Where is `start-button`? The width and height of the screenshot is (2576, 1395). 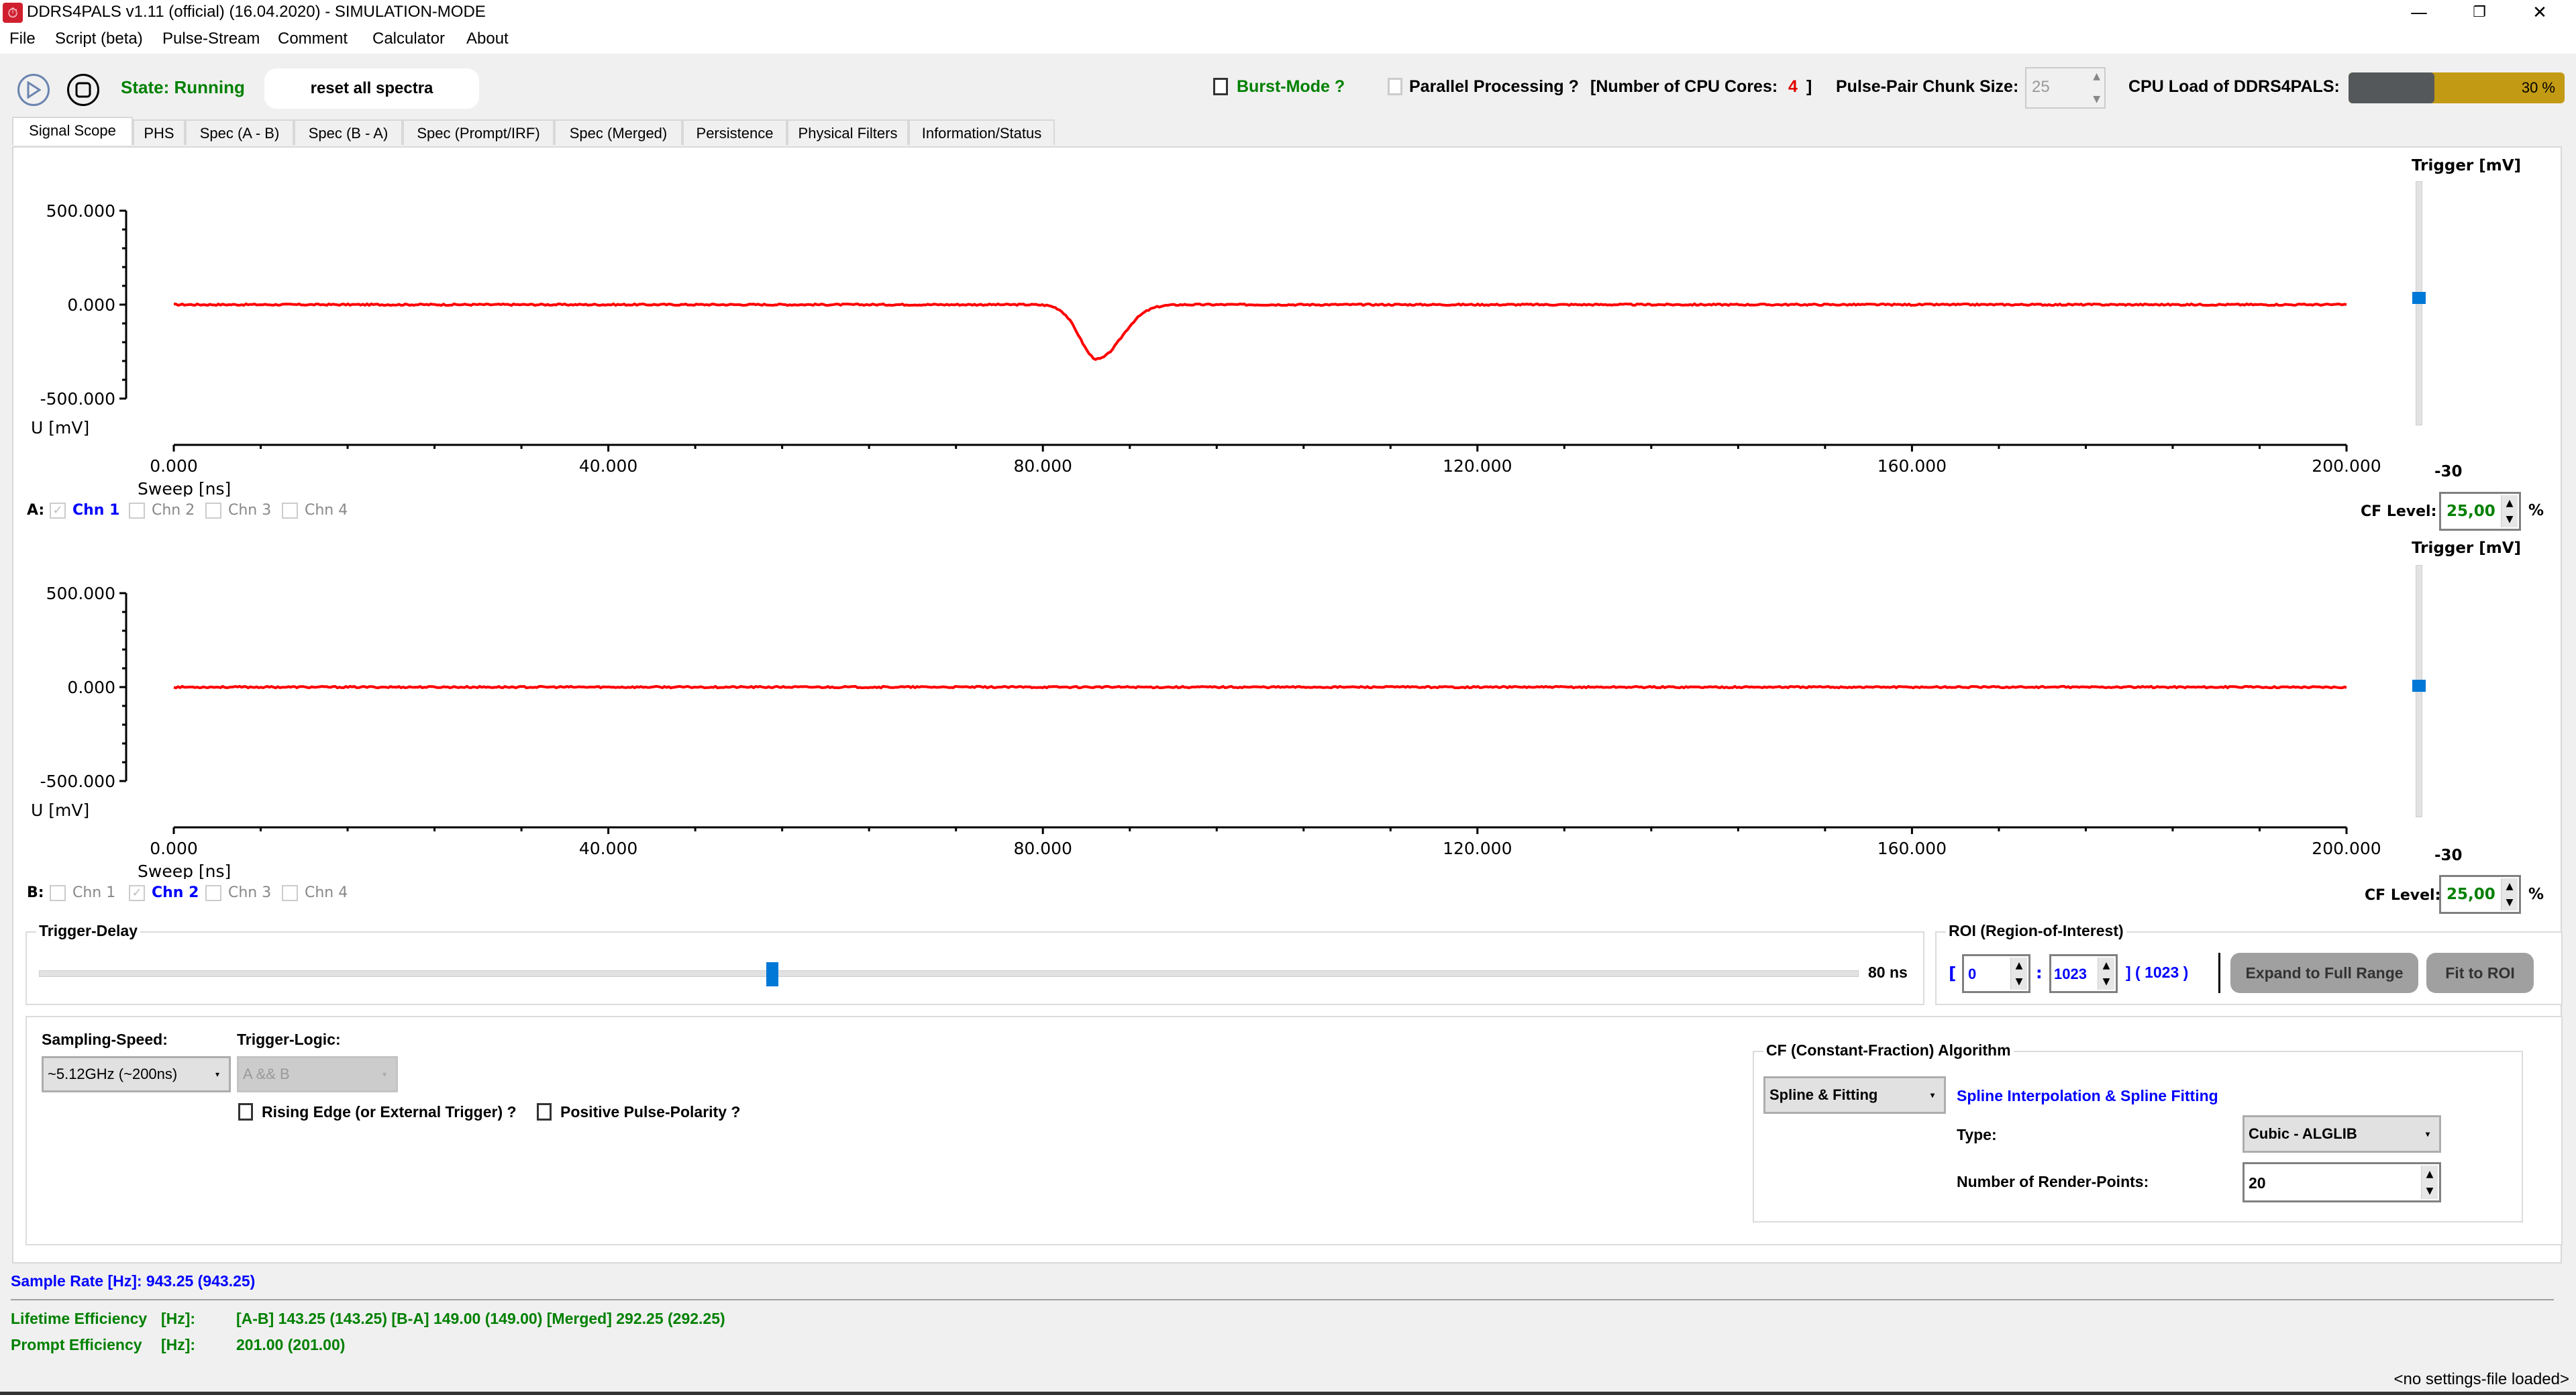 start-button is located at coordinates (33, 90).